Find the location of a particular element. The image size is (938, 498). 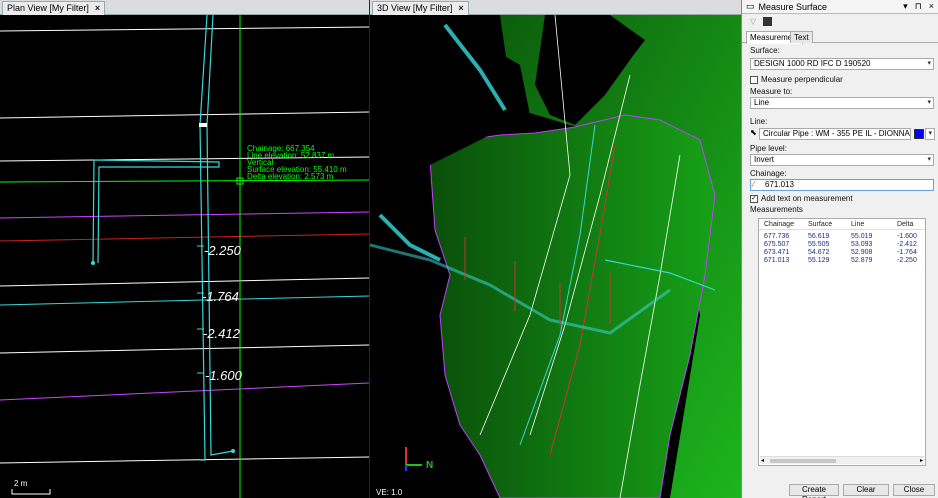

chainage-label: Chainage: is located at coordinates (768, 173).